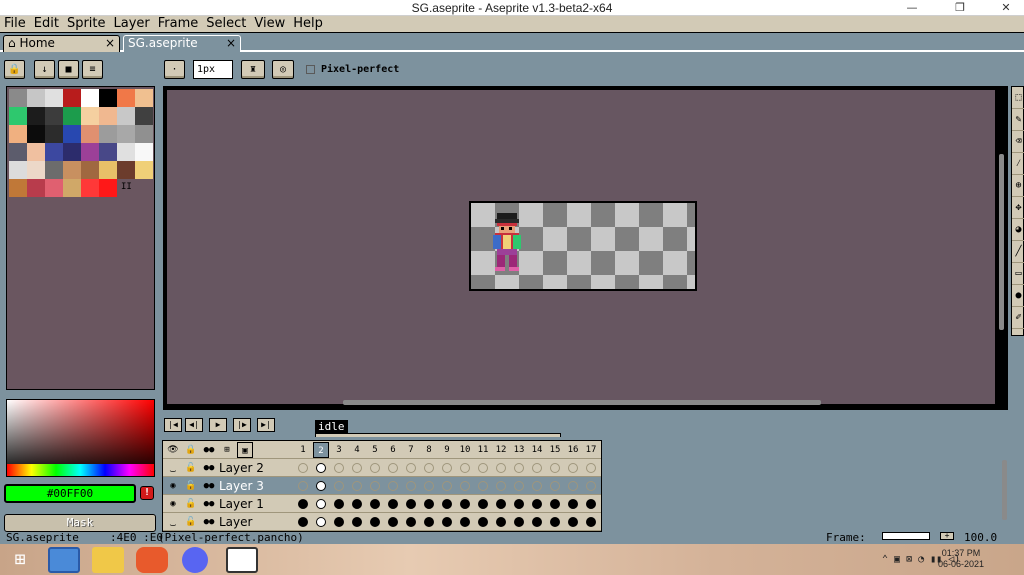  I want to click on palette-sort-button: ■, so click(68, 69).